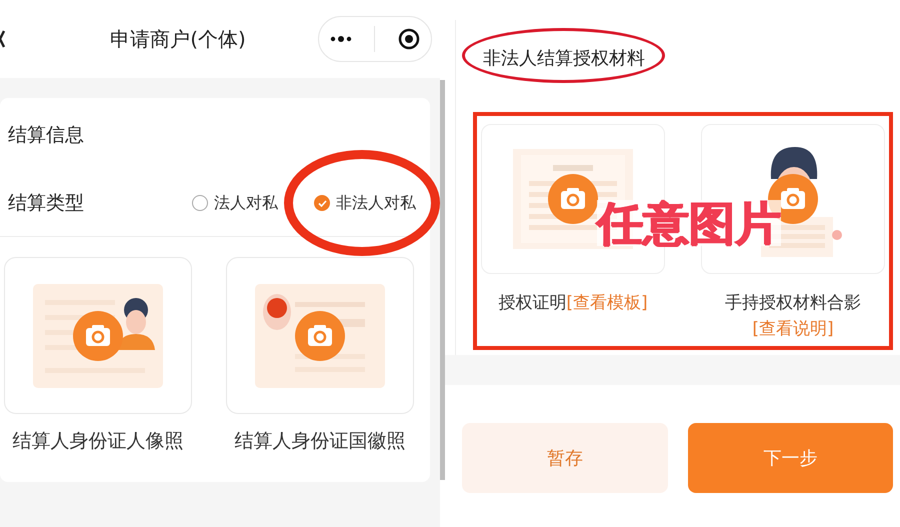 Image resolution: width=900 pixels, height=527 pixels. Describe the element at coordinates (98, 441) in the screenshot. I see `card-caption: 结算人身份证人像照` at that location.